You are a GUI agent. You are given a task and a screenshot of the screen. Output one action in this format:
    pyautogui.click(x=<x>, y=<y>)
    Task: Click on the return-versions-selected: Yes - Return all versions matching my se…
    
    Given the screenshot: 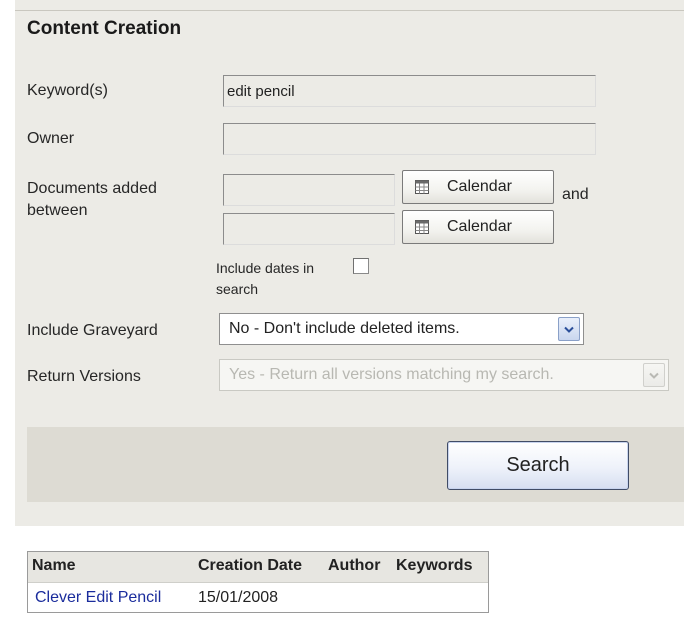 What is the action you would take?
    pyautogui.click(x=391, y=374)
    